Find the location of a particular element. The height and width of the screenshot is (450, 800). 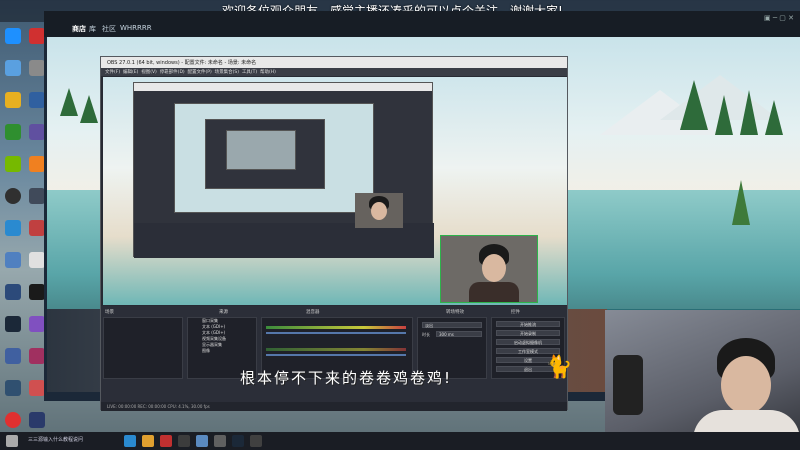

webcam-person-body is located at coordinates (494, 292).